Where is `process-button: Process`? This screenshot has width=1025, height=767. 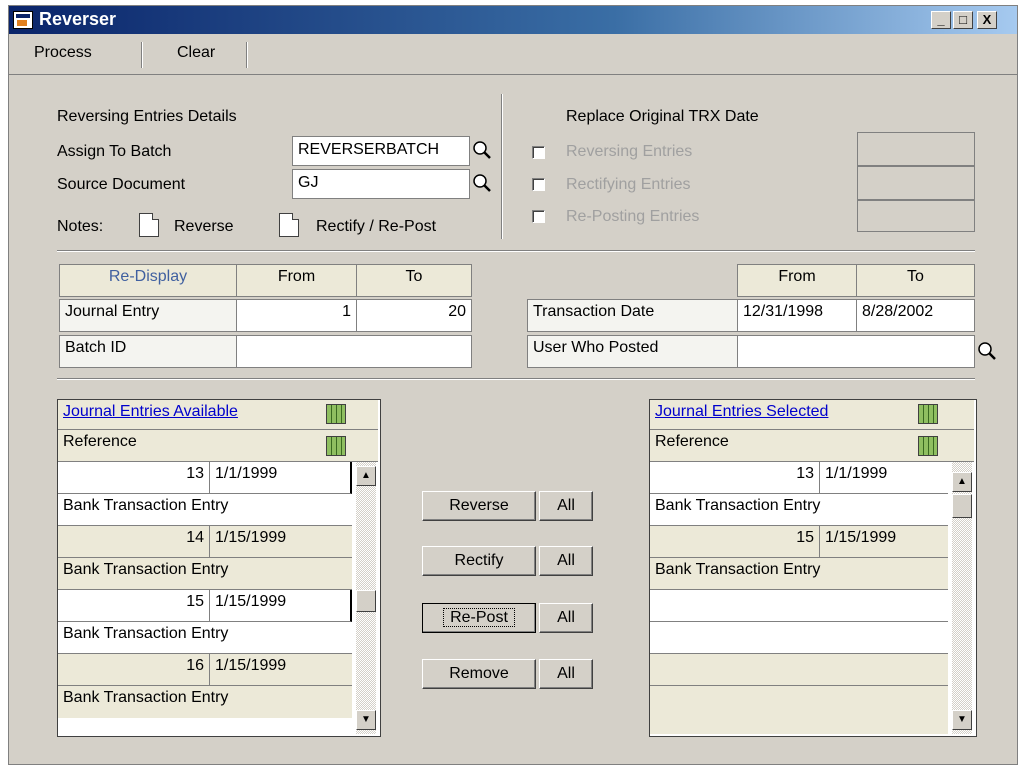 process-button: Process is located at coordinates (63, 53).